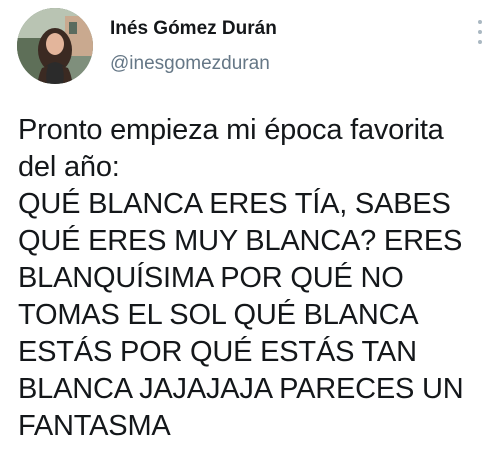  I want to click on avatar, so click(55, 46).